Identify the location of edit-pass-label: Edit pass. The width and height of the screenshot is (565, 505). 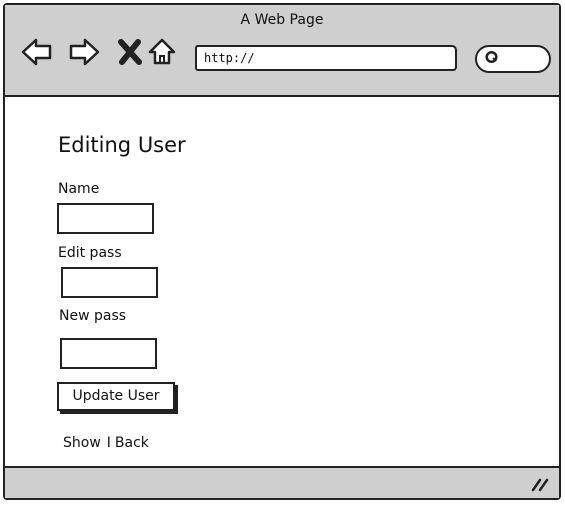
(90, 253).